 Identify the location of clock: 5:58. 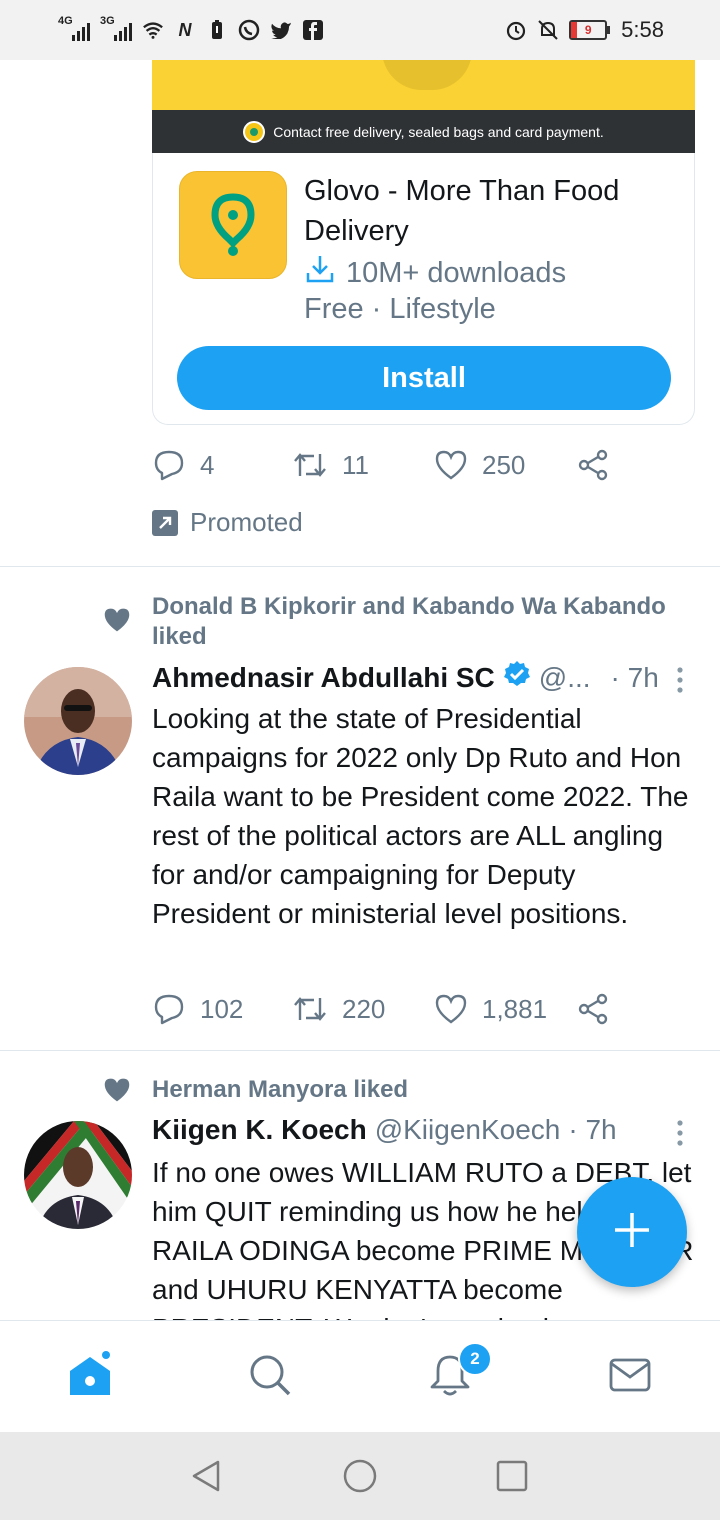
(642, 29).